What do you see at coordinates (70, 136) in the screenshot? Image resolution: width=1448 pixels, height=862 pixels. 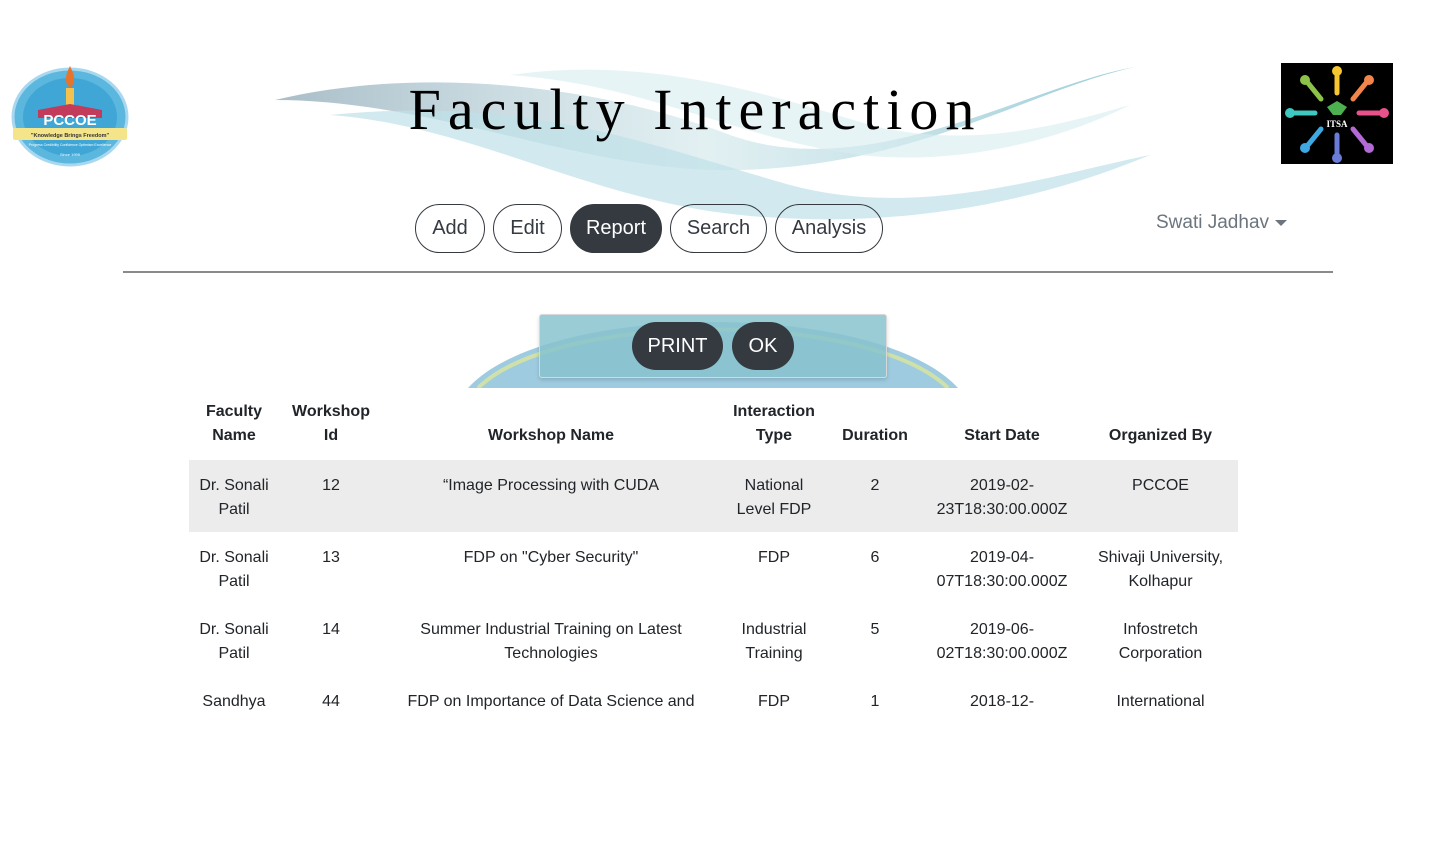 I see `svg-text: "Knowledge Brings Freedom"` at bounding box center [70, 136].